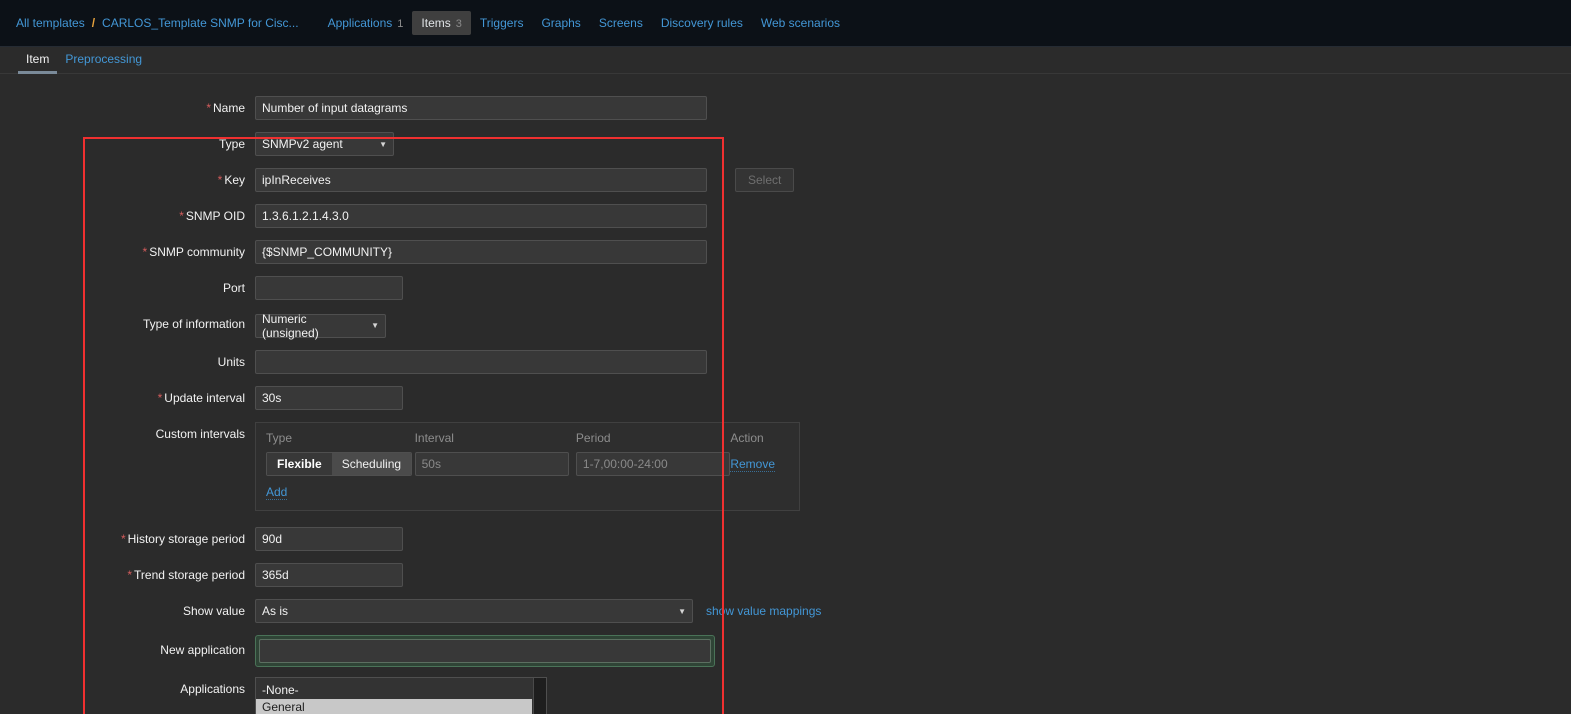 The height and width of the screenshot is (714, 1571). I want to click on field-row-name: * Name, so click(785, 108).